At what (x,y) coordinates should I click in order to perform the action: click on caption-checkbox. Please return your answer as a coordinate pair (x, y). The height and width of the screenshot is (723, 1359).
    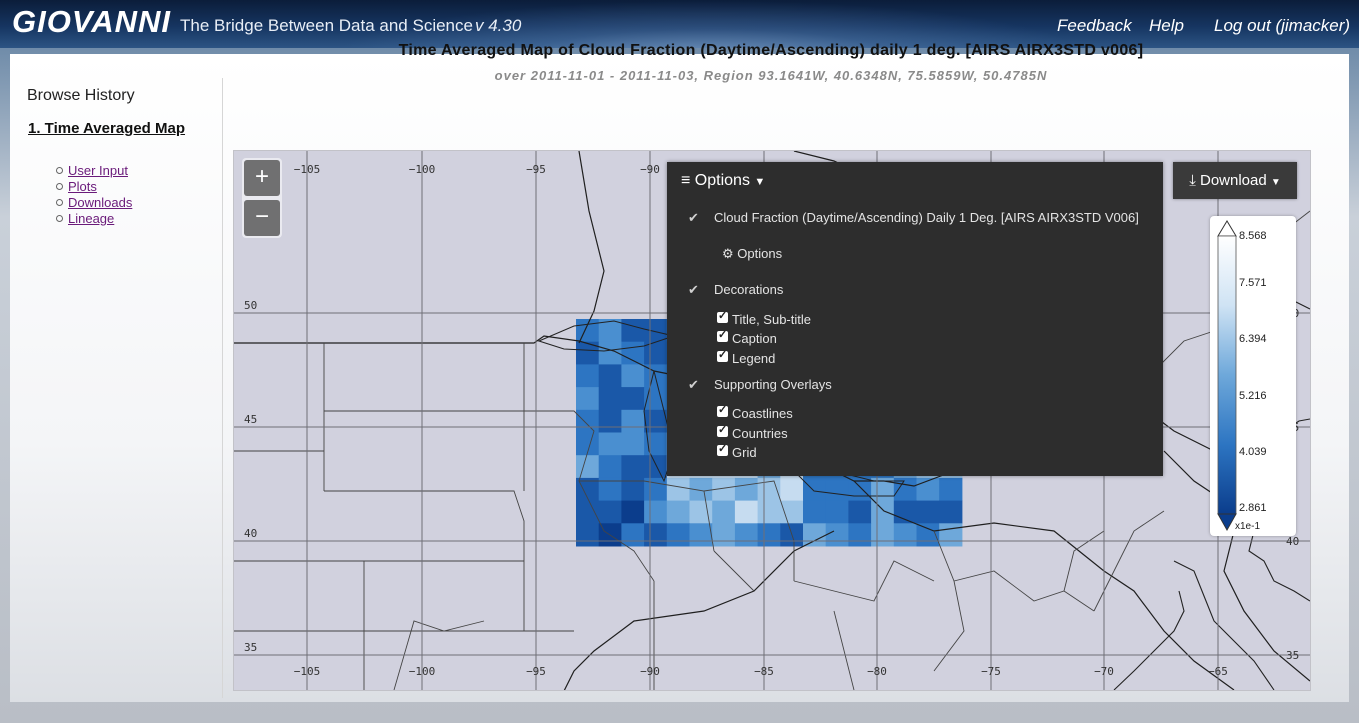
    Looking at the image, I should click on (722, 335).